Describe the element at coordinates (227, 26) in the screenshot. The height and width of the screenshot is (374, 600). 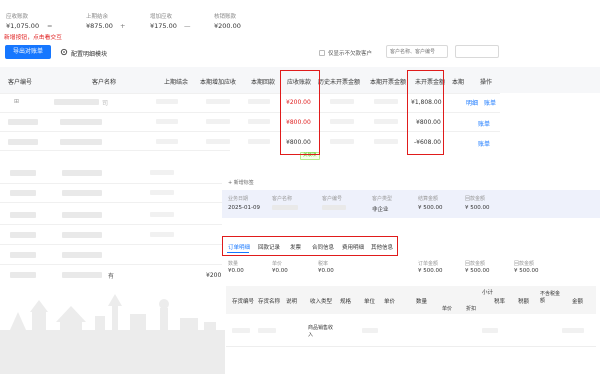
I see `summary-value: ¥200.00` at that location.